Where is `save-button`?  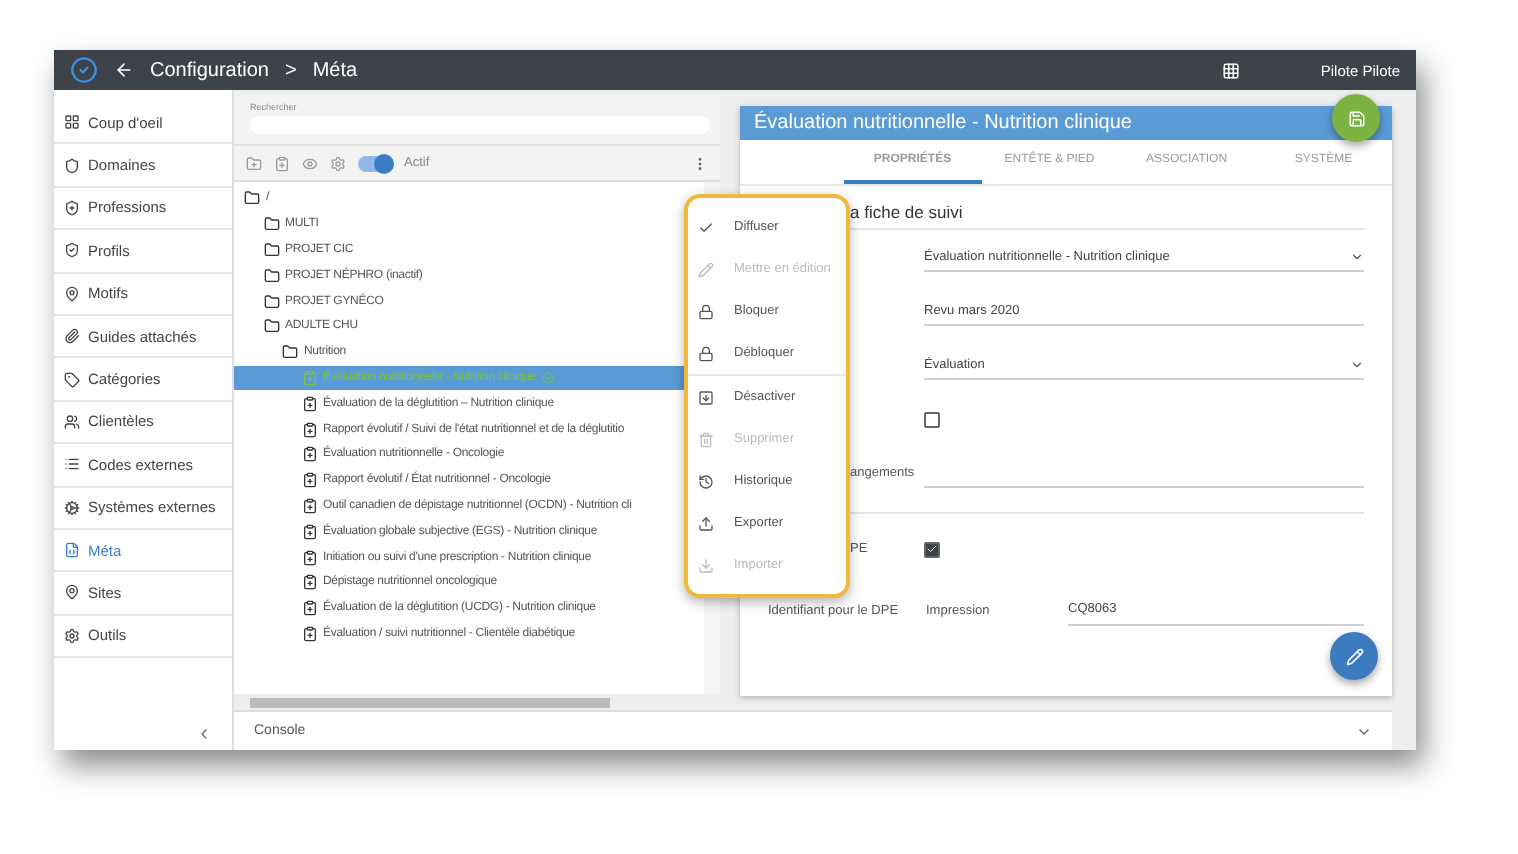
save-button is located at coordinates (1356, 118).